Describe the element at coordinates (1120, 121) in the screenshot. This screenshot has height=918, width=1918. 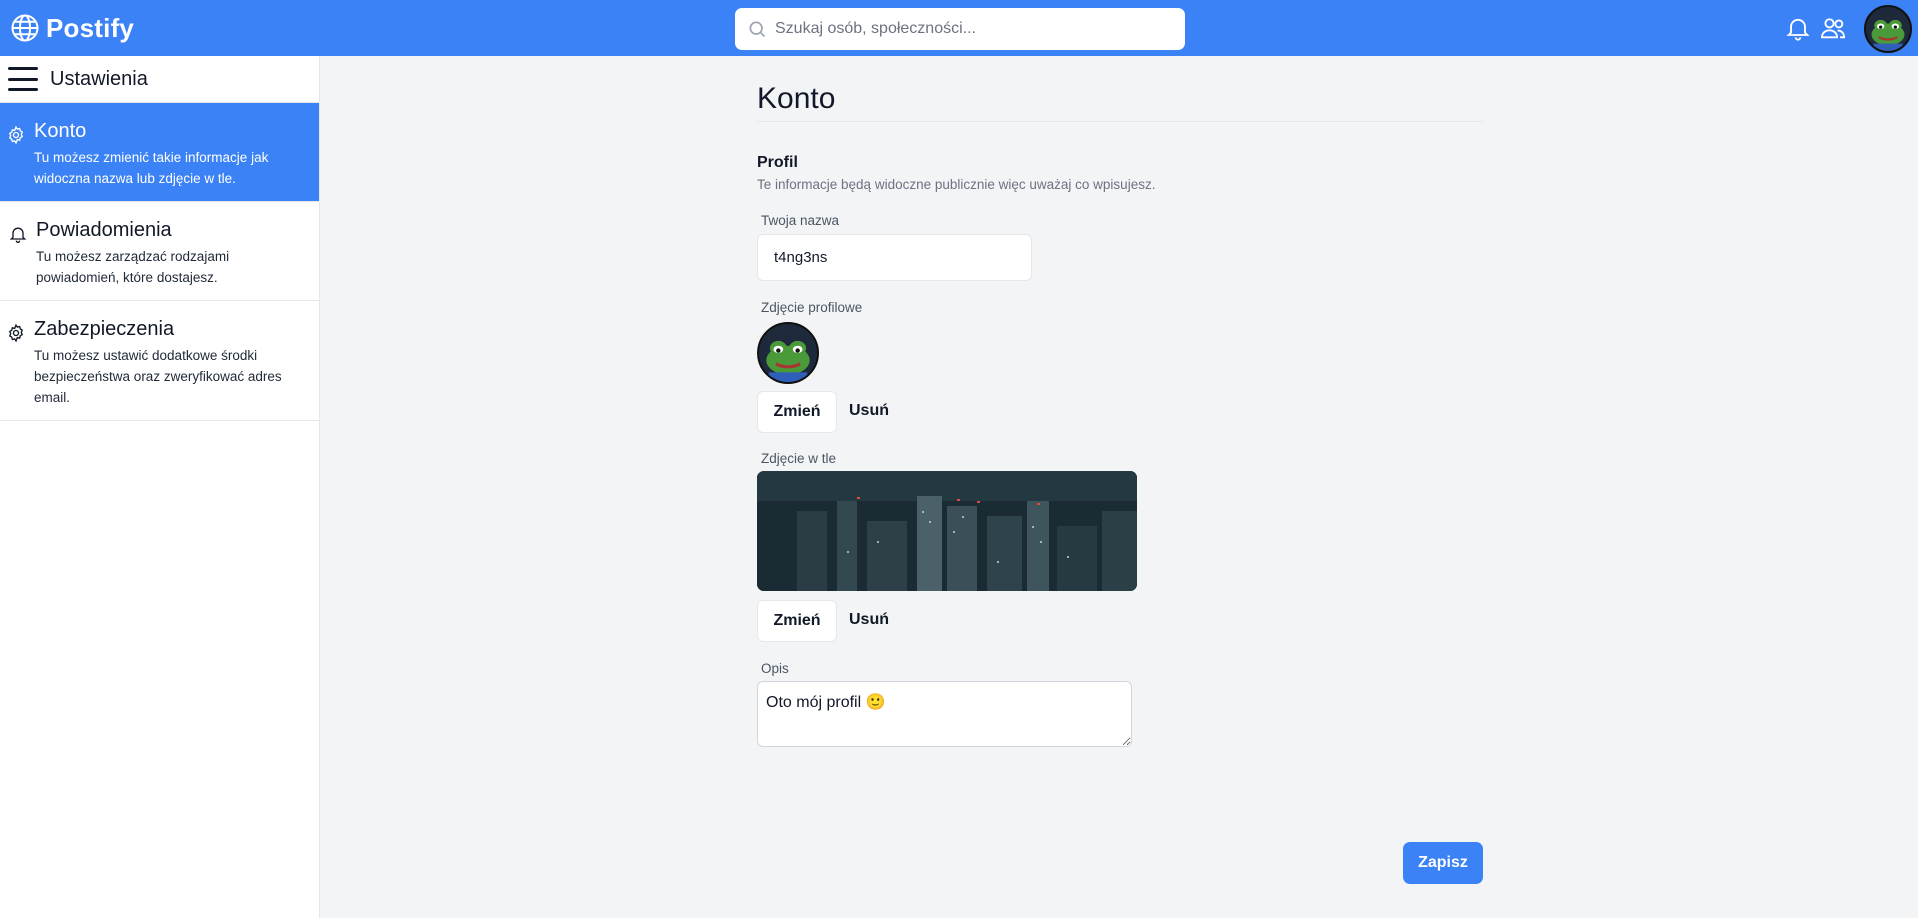
I see `title-divider` at that location.